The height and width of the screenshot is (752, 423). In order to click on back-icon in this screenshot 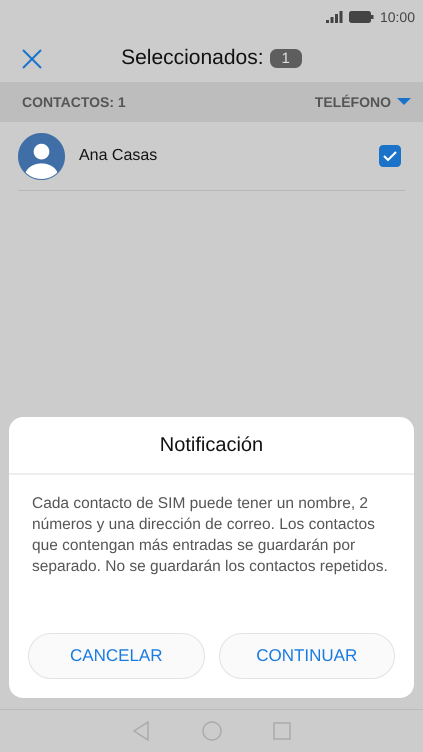, I will do `click(141, 731)`.